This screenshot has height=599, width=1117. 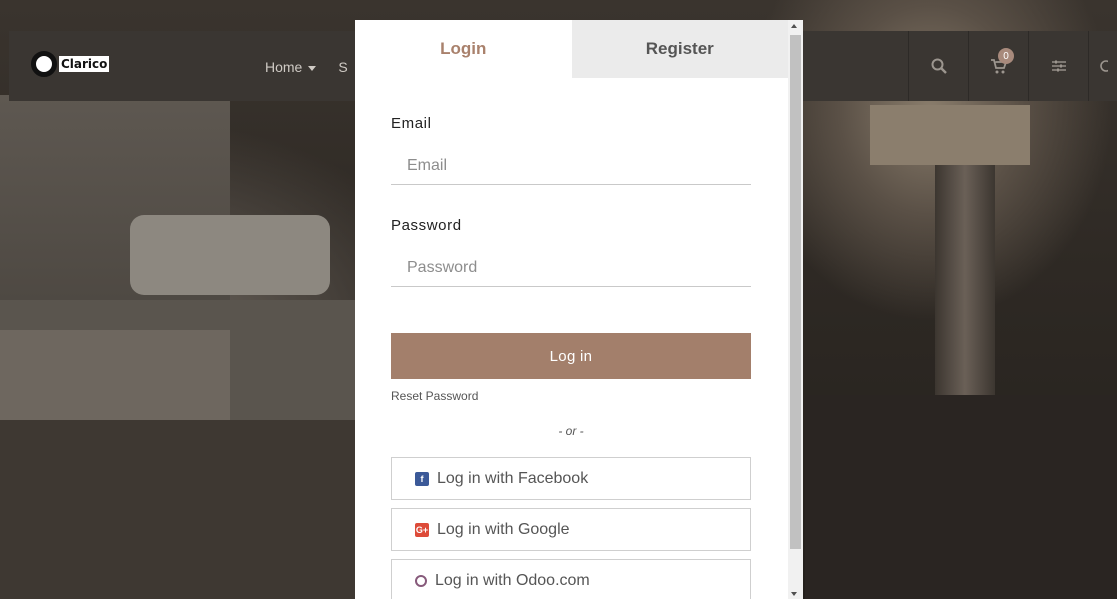 What do you see at coordinates (411, 123) in the screenshot?
I see `email-label: Email` at bounding box center [411, 123].